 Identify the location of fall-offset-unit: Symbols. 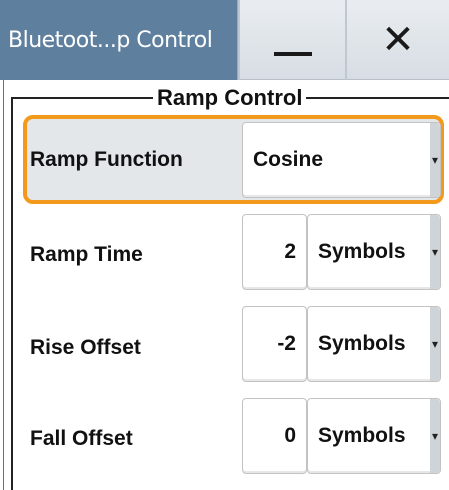
(362, 435).